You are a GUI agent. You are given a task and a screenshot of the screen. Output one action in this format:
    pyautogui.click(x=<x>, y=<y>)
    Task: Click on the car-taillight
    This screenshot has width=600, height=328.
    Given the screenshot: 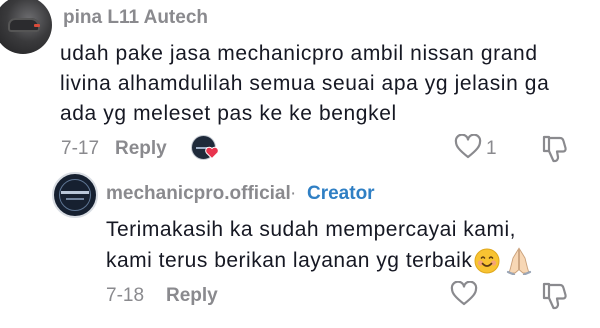 What is the action you would take?
    pyautogui.click(x=37, y=25)
    